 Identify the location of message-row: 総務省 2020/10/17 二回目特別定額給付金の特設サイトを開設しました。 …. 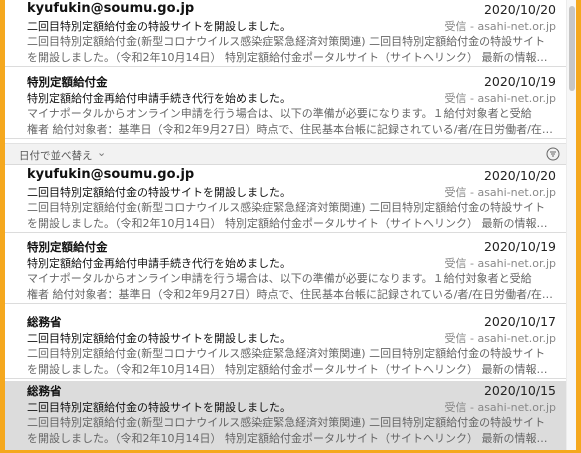
(285, 345).